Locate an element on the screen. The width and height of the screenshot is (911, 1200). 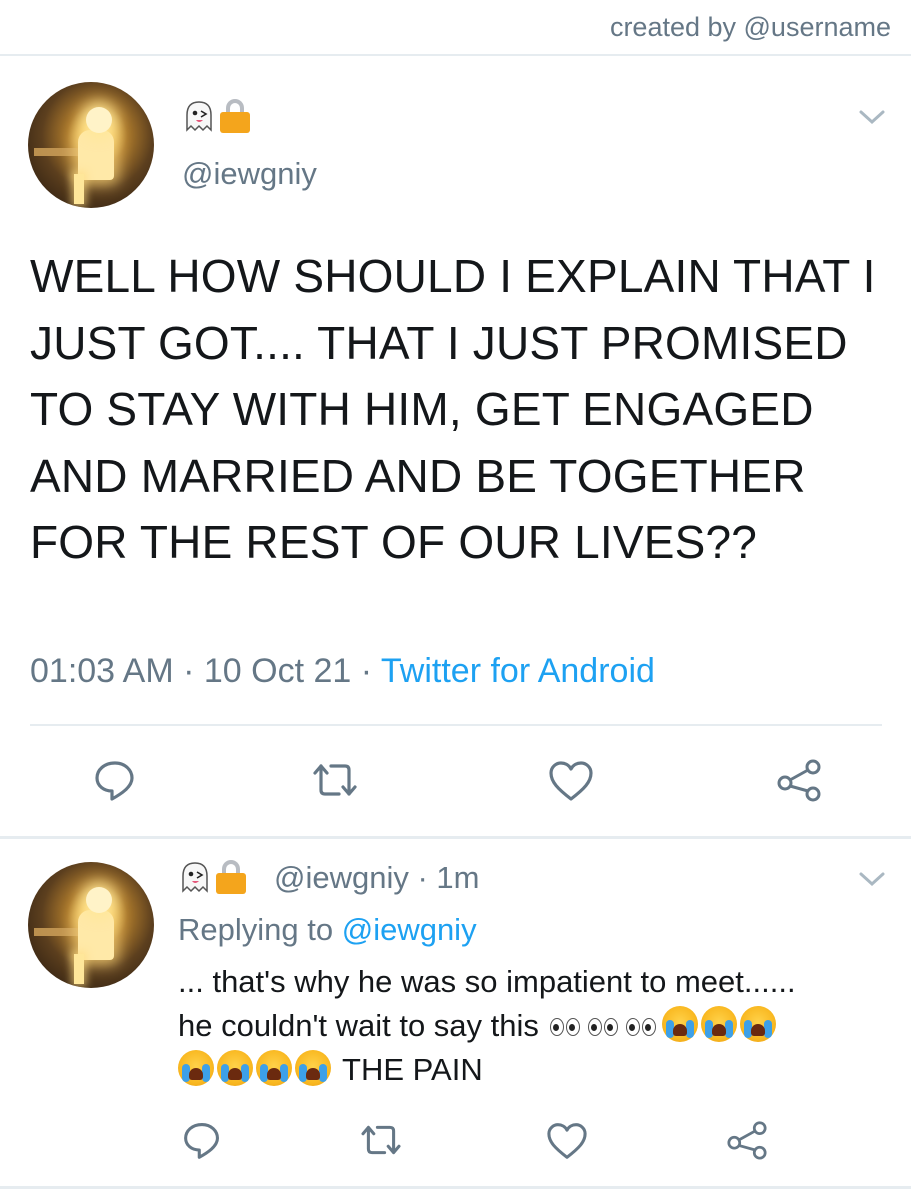
eyes-emoji-group is located at coordinates (605, 1025).